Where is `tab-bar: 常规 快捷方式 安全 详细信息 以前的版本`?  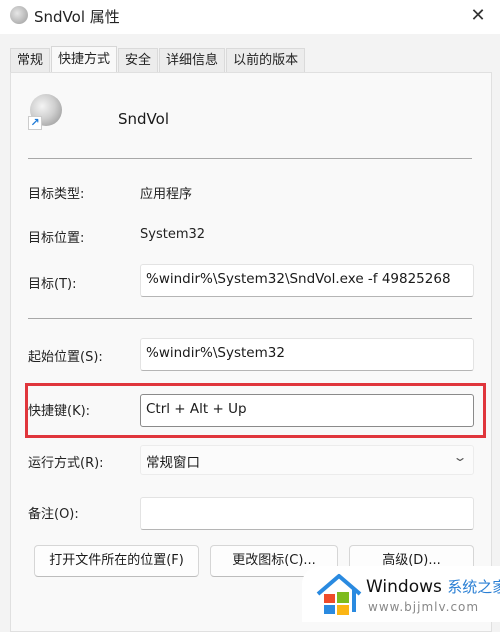
tab-bar: 常规 快捷方式 安全 详细信息 以前的版本 is located at coordinates (158, 59).